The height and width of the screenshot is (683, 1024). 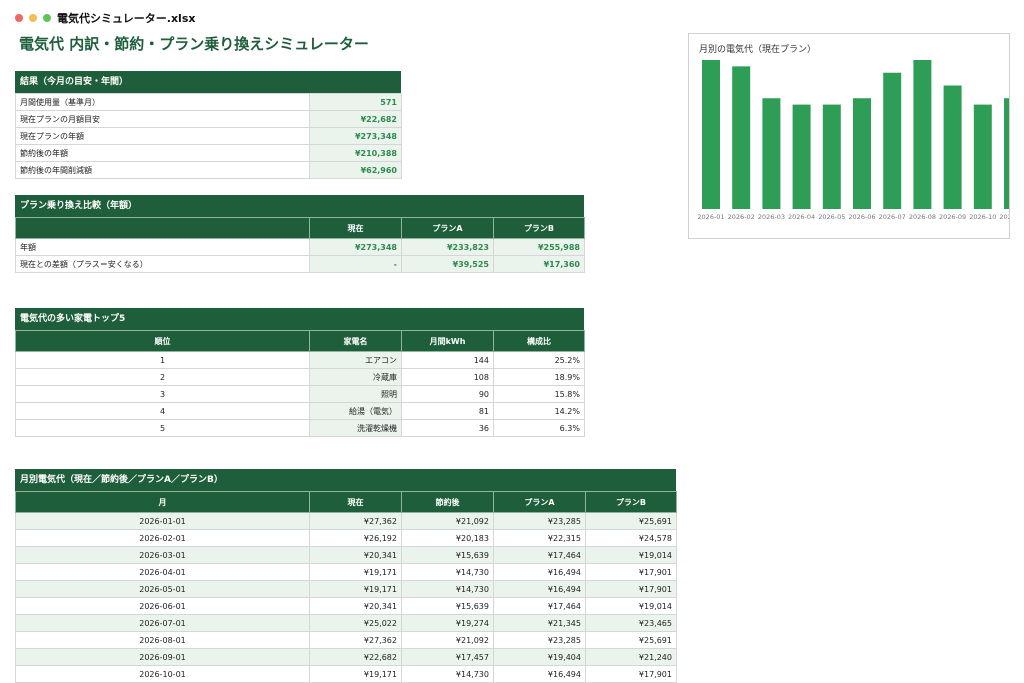 What do you see at coordinates (162, 428) in the screenshot?
I see `appliance-rank-cell: 5` at bounding box center [162, 428].